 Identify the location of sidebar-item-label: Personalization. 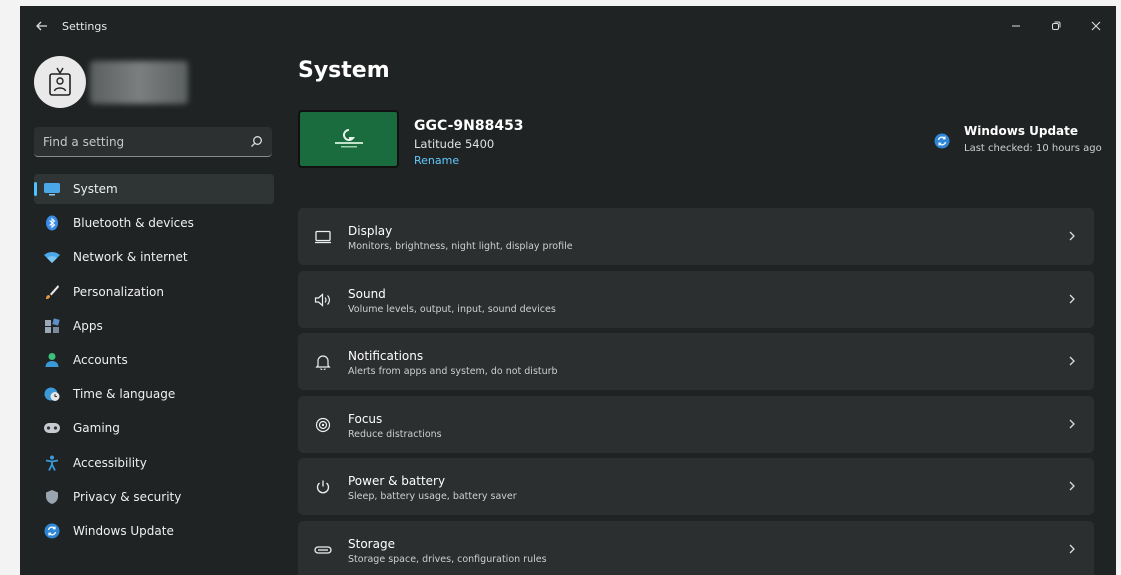
(118, 291).